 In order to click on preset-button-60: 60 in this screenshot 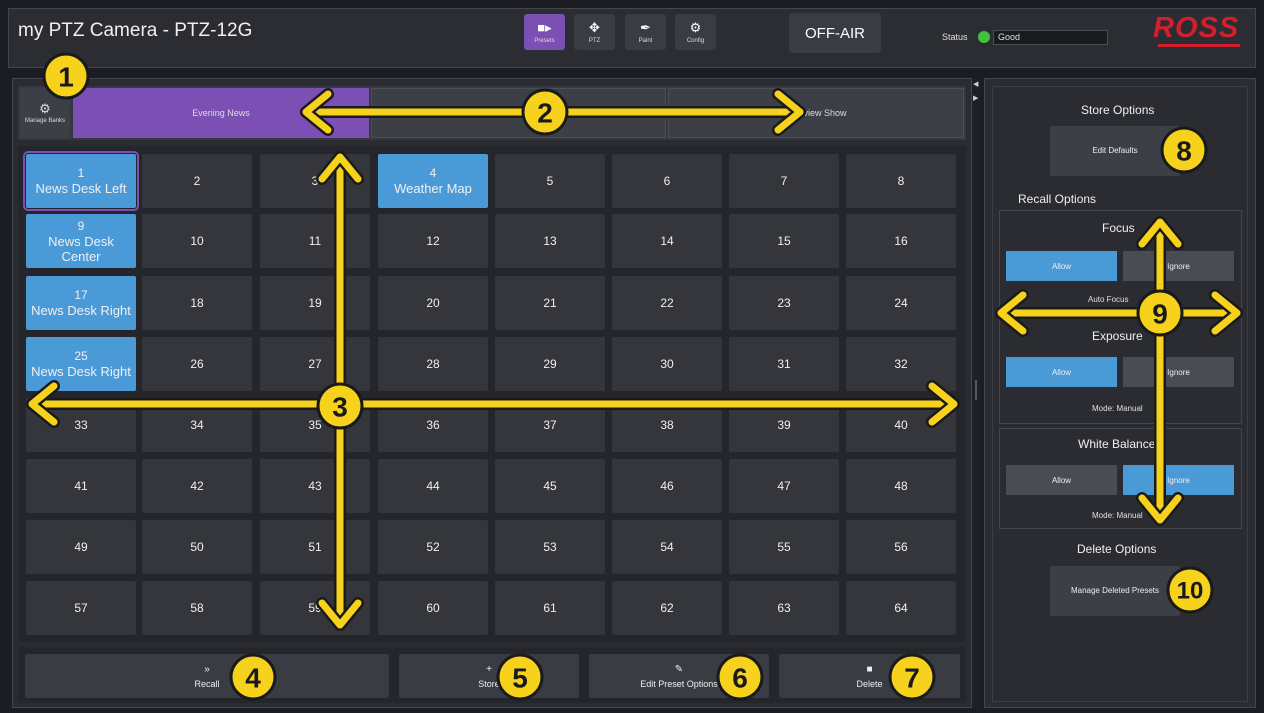, I will do `click(433, 608)`.